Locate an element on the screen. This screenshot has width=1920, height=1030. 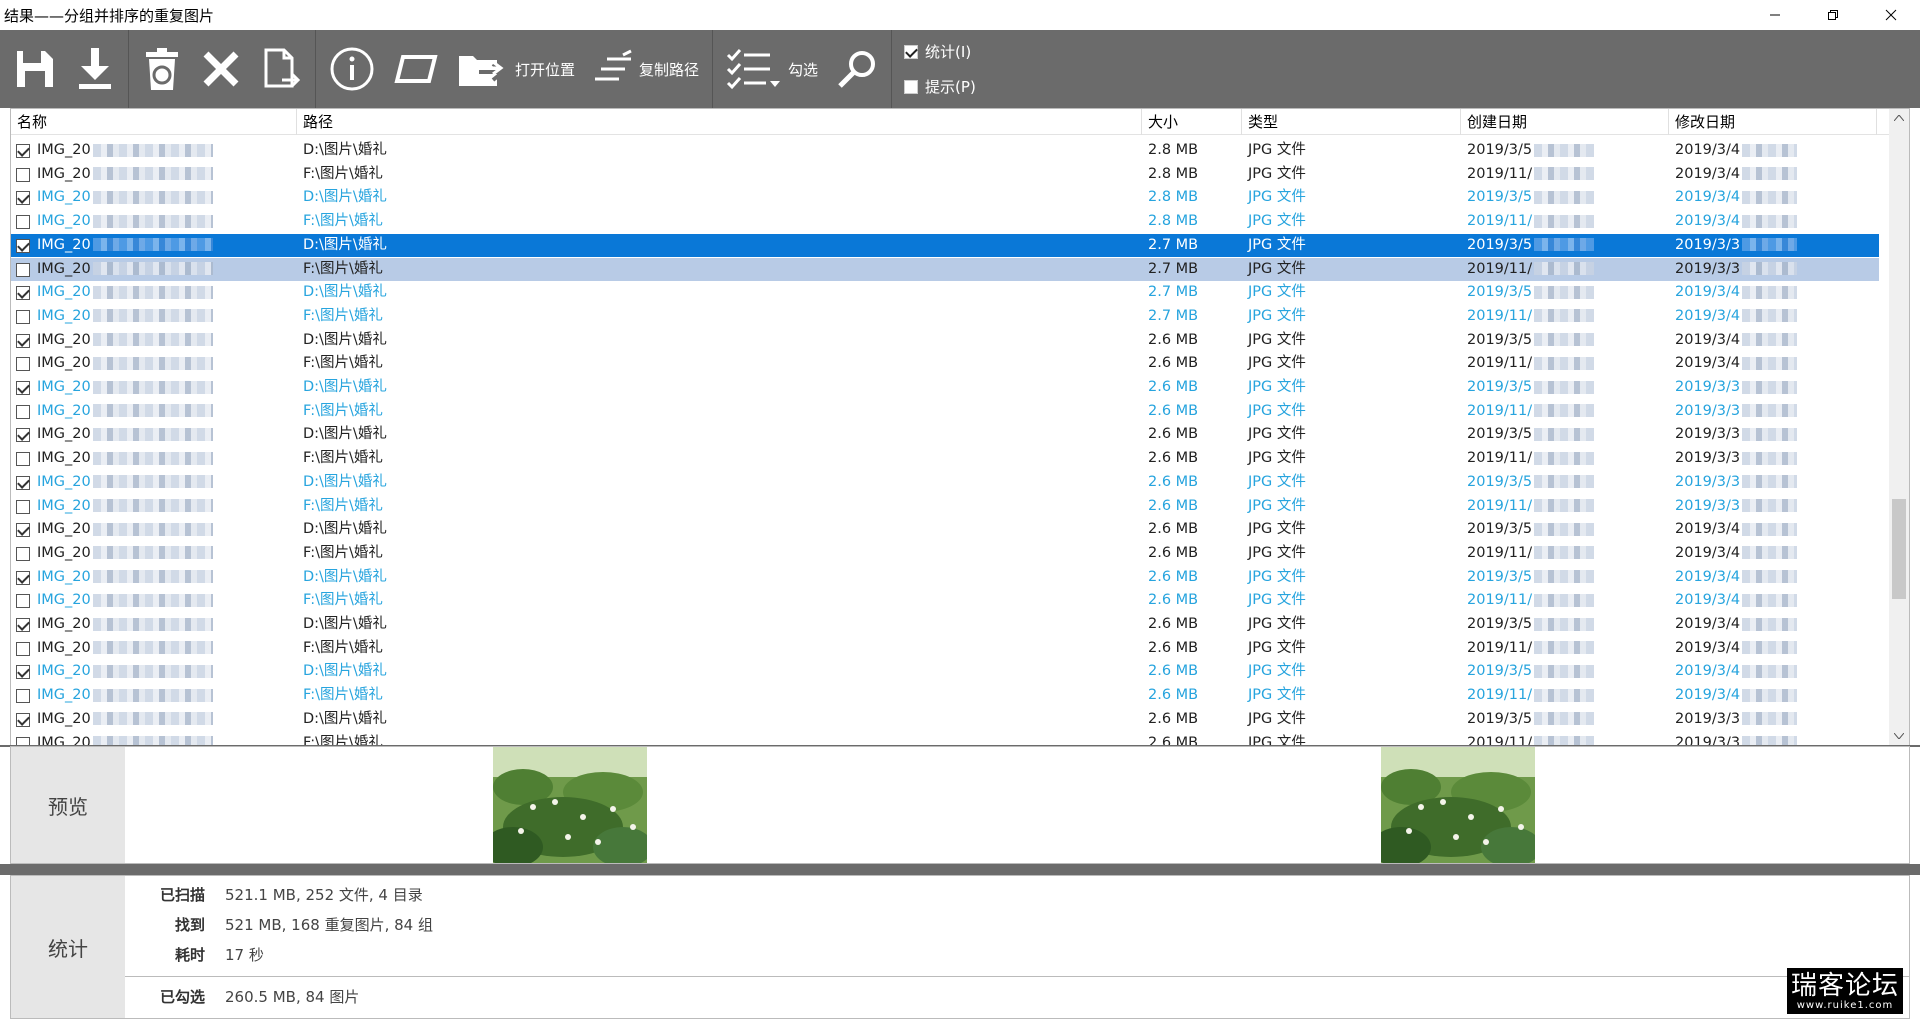
scroll-down-icon is located at coordinates (1899, 736).